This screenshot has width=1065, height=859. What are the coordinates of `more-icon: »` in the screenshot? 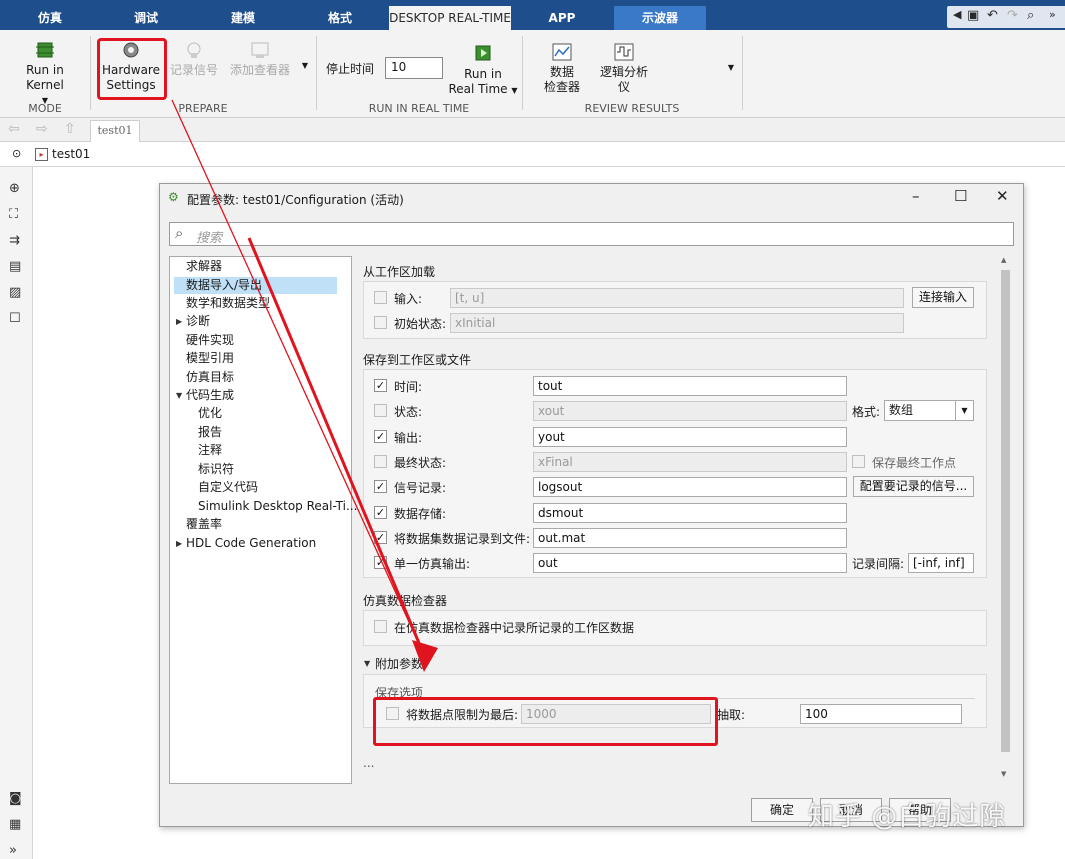 It's located at (1052, 14).